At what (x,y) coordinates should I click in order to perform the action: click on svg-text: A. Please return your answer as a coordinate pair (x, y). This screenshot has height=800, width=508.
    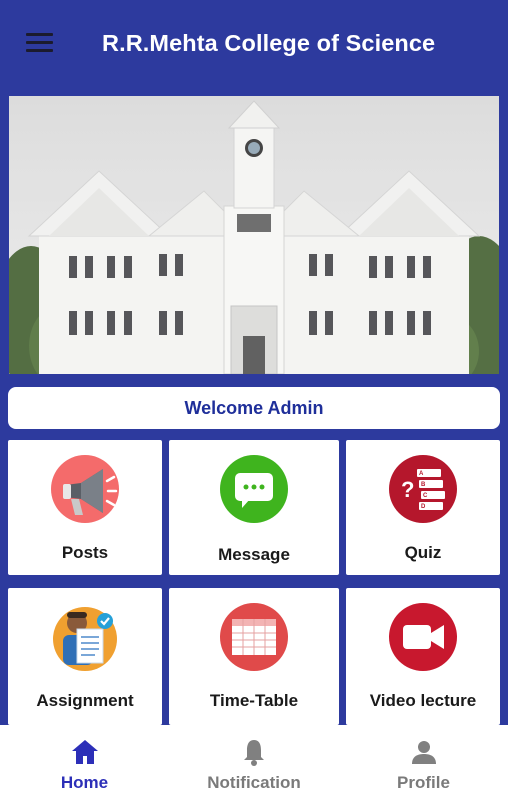
    Looking at the image, I should click on (421, 474).